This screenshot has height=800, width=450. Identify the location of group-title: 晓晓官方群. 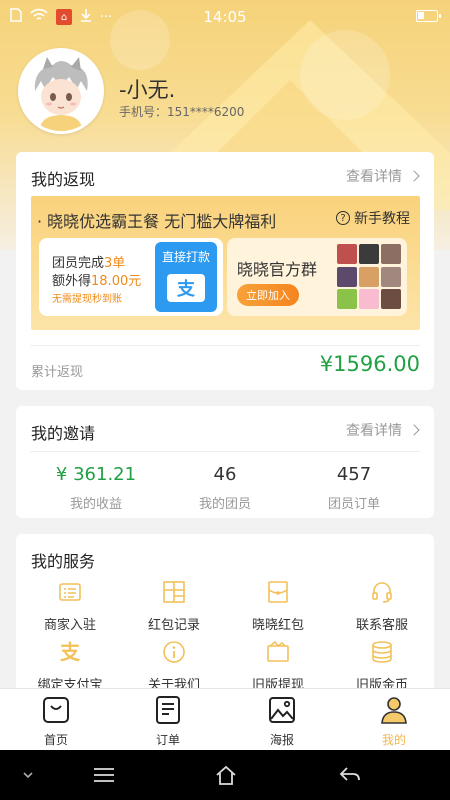
(277, 269).